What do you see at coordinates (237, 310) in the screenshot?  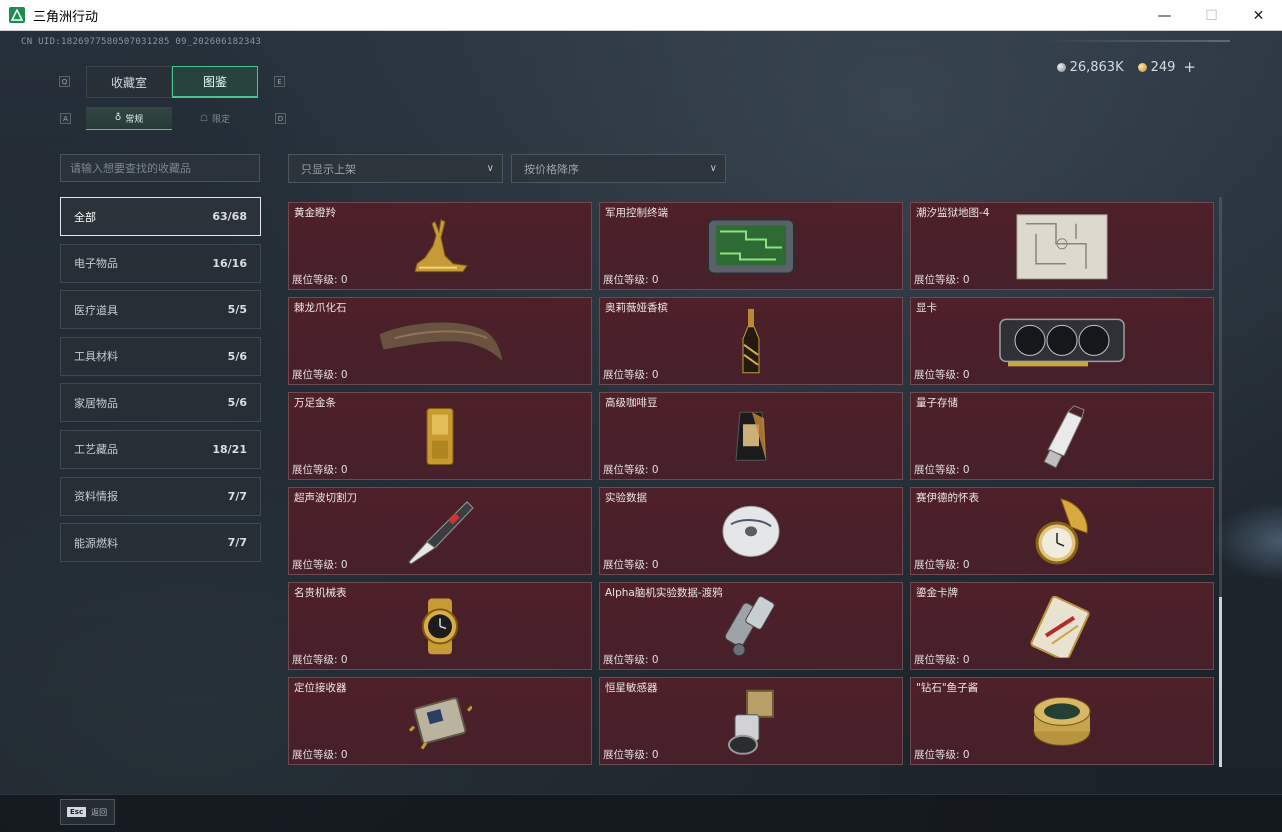 I see `category-count: 5/5` at bounding box center [237, 310].